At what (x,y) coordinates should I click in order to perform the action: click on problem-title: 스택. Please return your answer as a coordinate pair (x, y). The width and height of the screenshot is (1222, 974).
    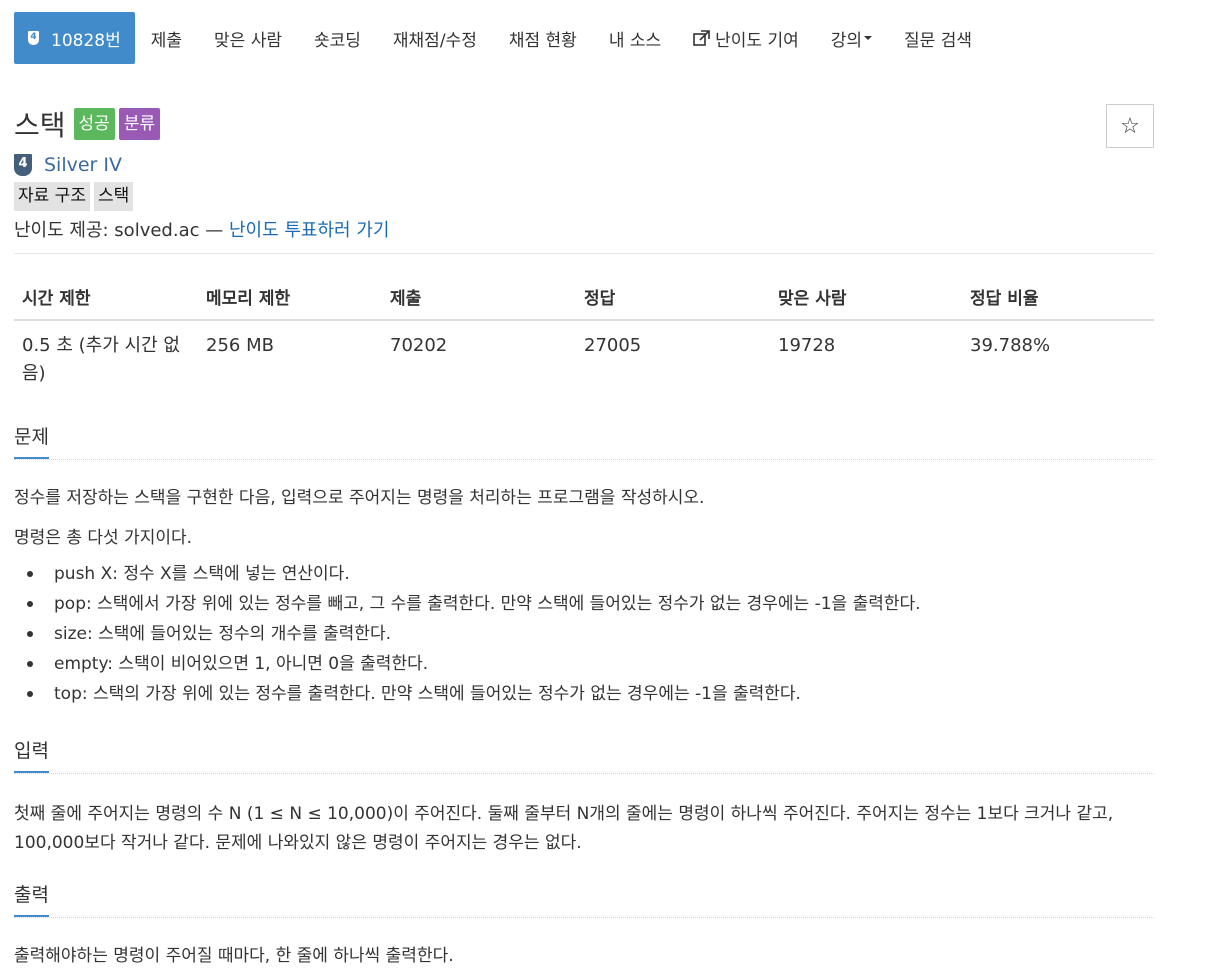
    Looking at the image, I should click on (40, 125).